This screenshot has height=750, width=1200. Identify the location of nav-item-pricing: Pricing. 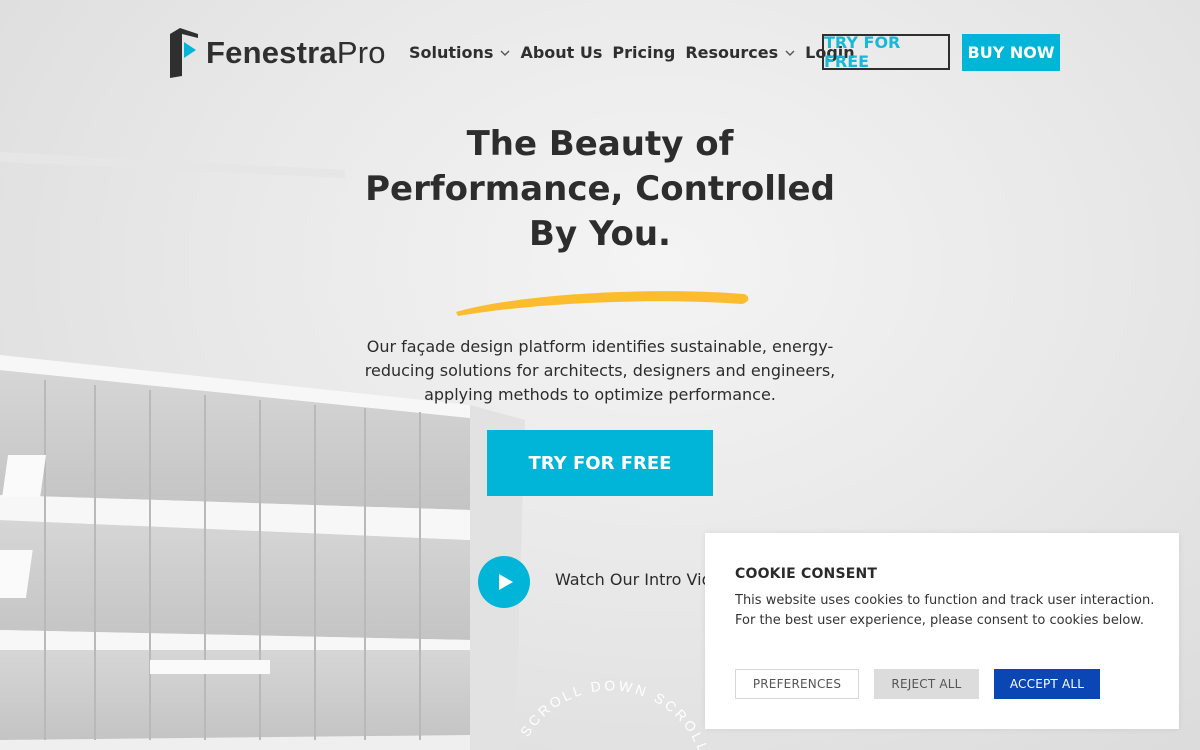
(643, 52).